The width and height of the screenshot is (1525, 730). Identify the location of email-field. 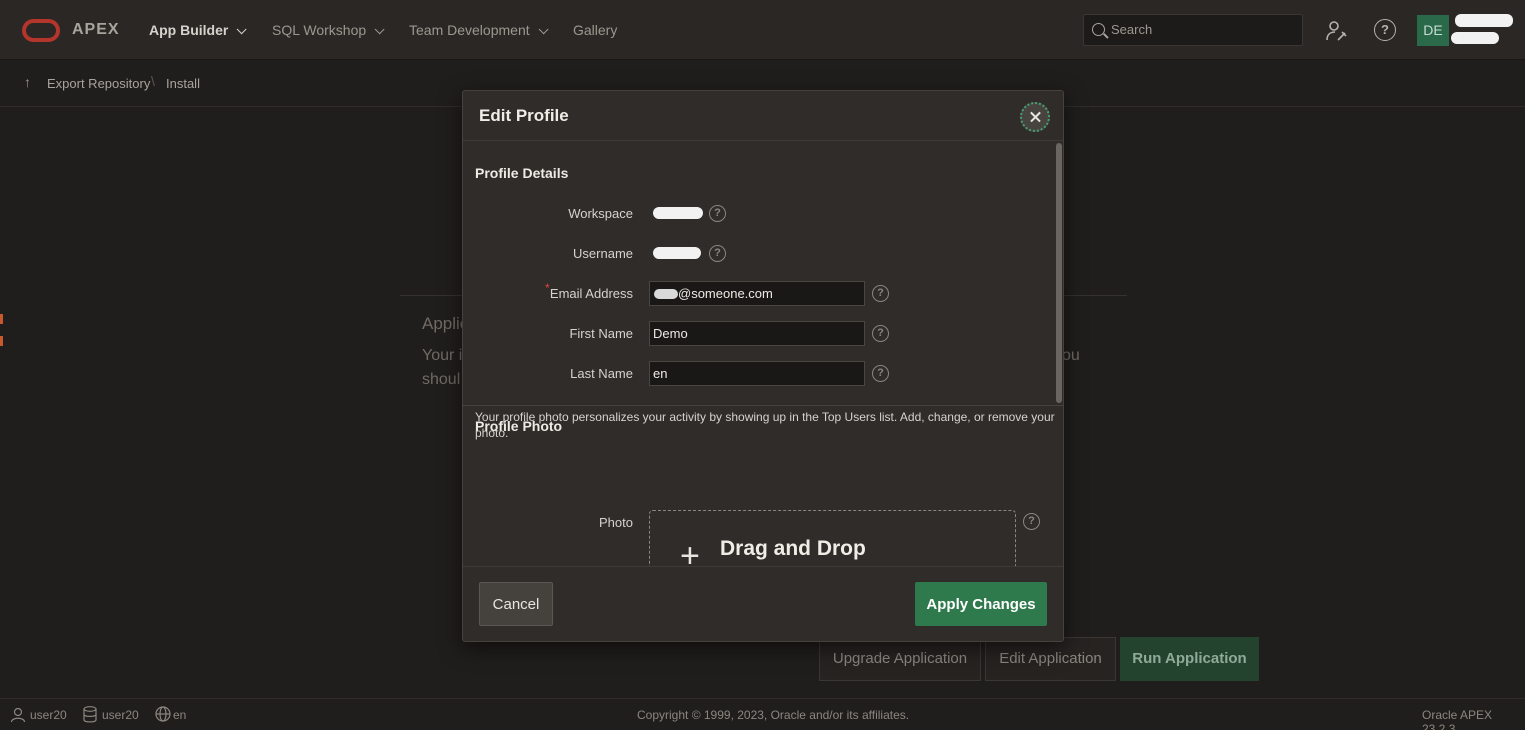
(757, 293).